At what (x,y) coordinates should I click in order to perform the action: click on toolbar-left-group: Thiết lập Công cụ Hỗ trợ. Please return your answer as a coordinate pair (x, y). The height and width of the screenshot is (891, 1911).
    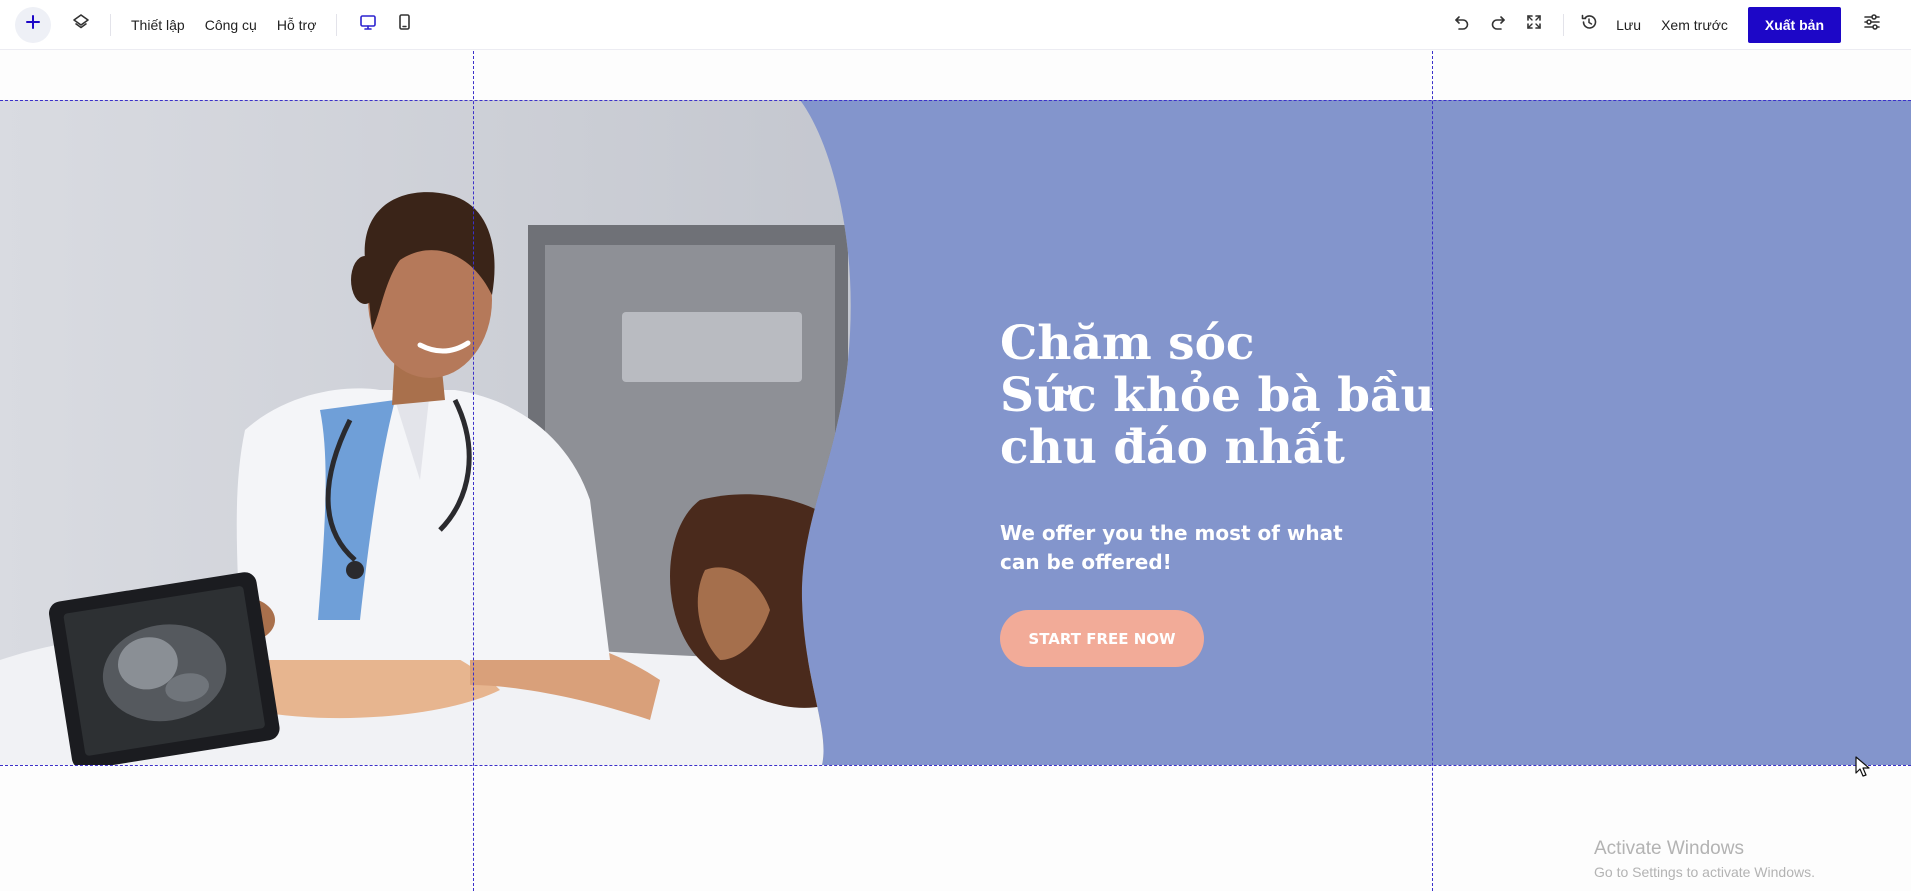
    Looking at the image, I should click on (209, 24).